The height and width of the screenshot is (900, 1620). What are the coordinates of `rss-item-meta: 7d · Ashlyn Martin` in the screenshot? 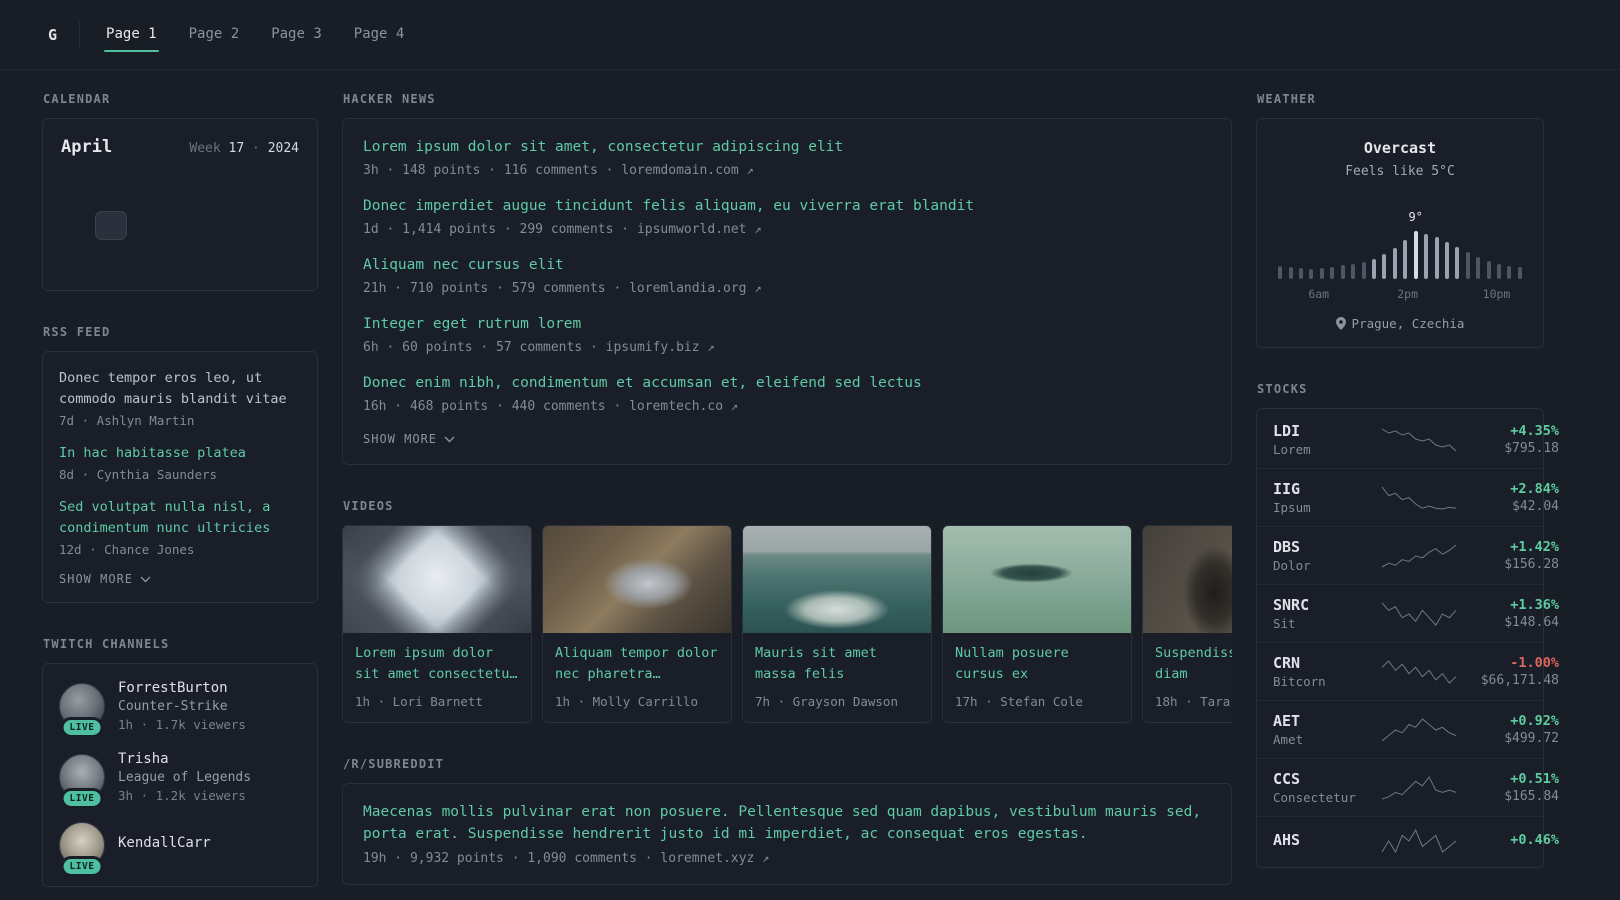 It's located at (127, 420).